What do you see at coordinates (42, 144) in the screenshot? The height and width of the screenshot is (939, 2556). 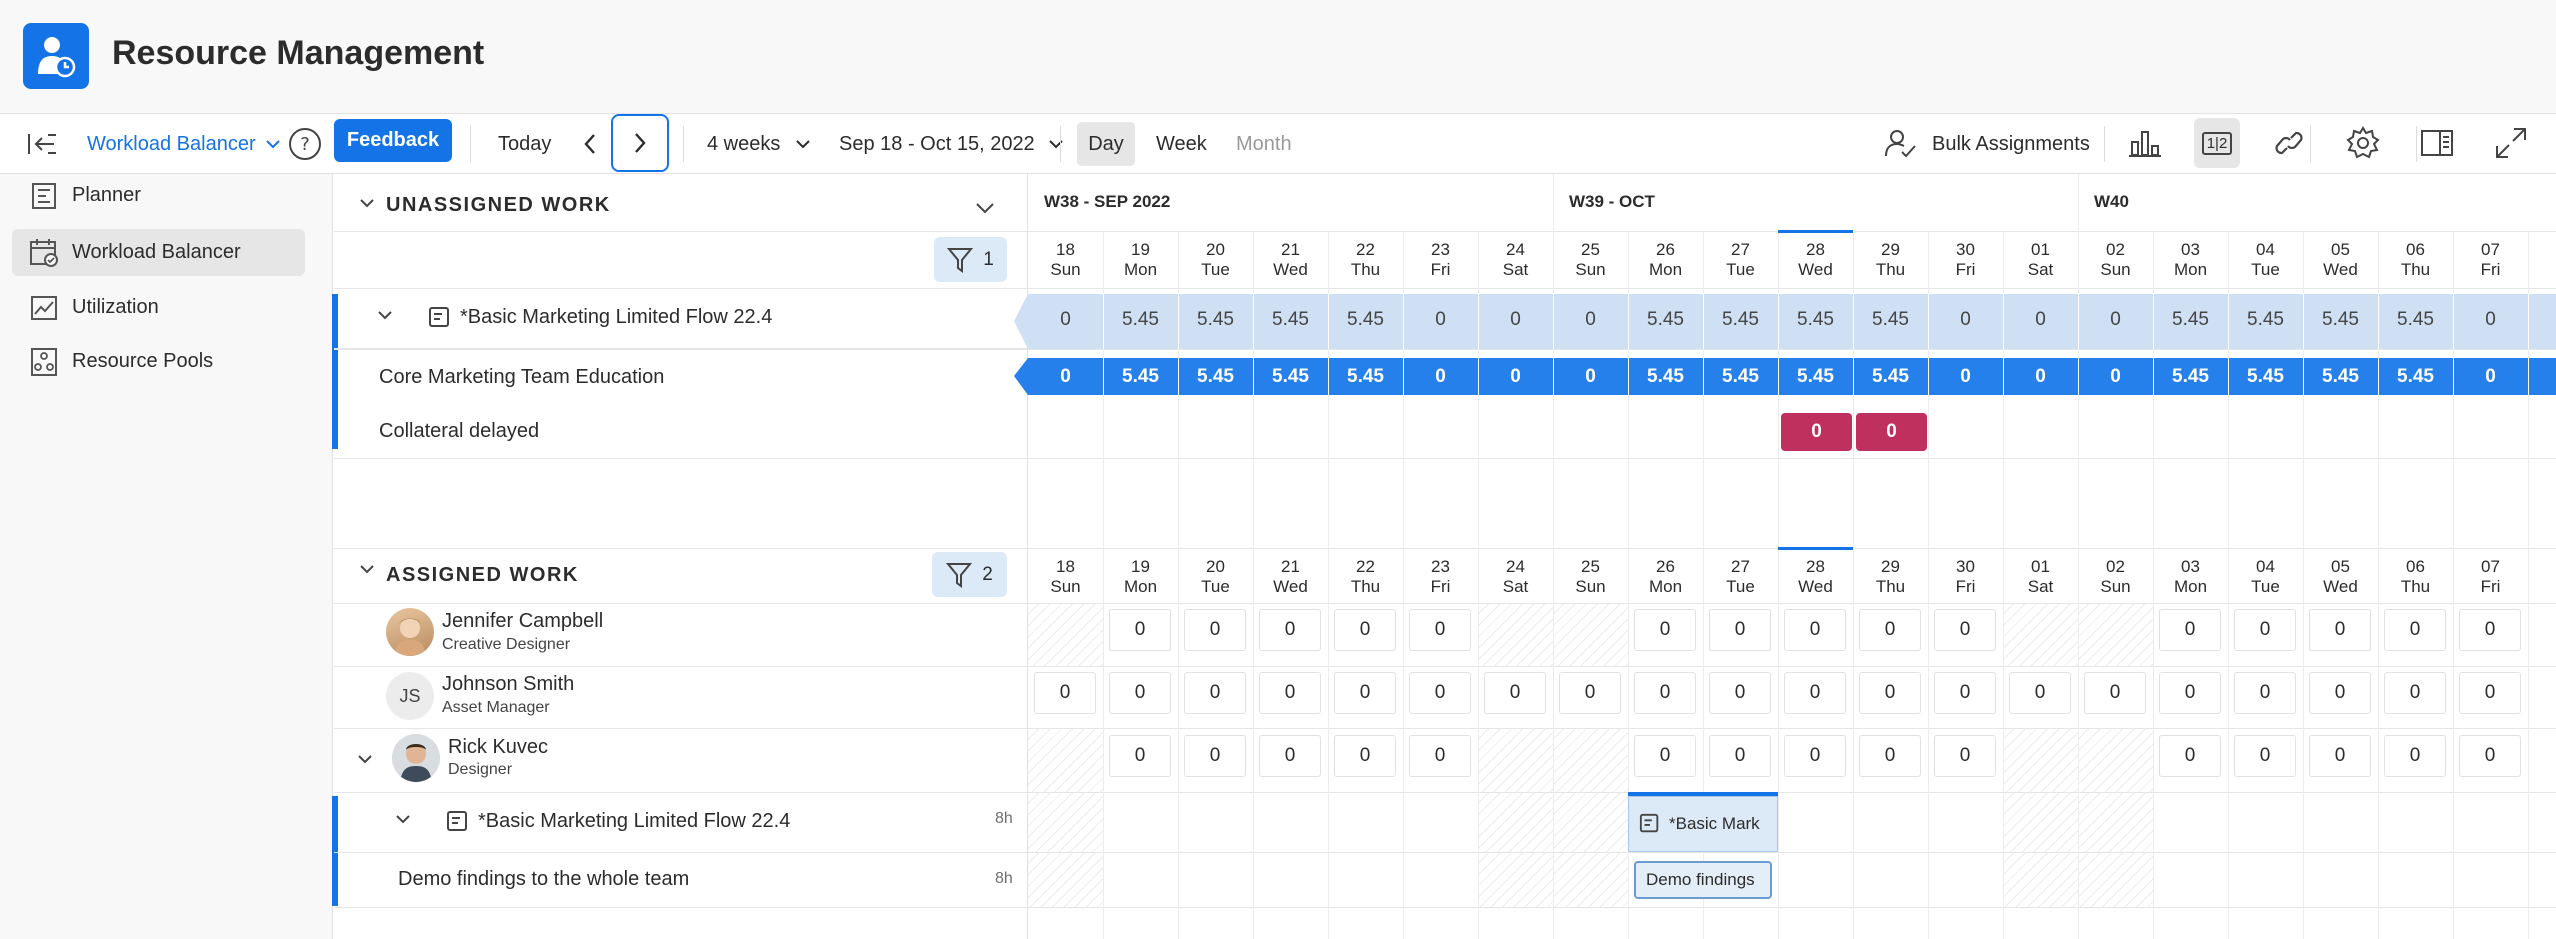 I see `collapse-sidebar-icon` at bounding box center [42, 144].